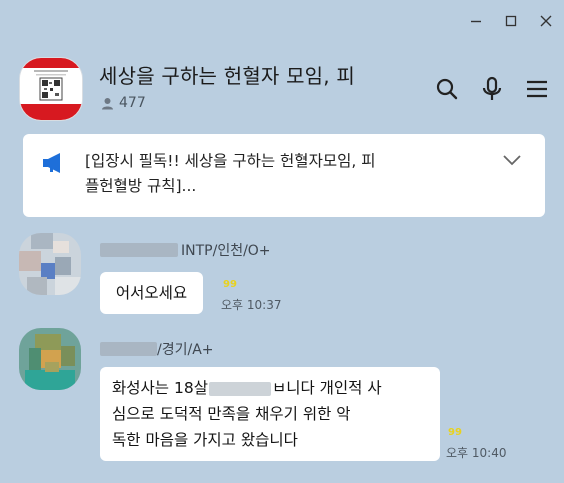 The width and height of the screenshot is (564, 483). I want to click on close-button, so click(546, 21).